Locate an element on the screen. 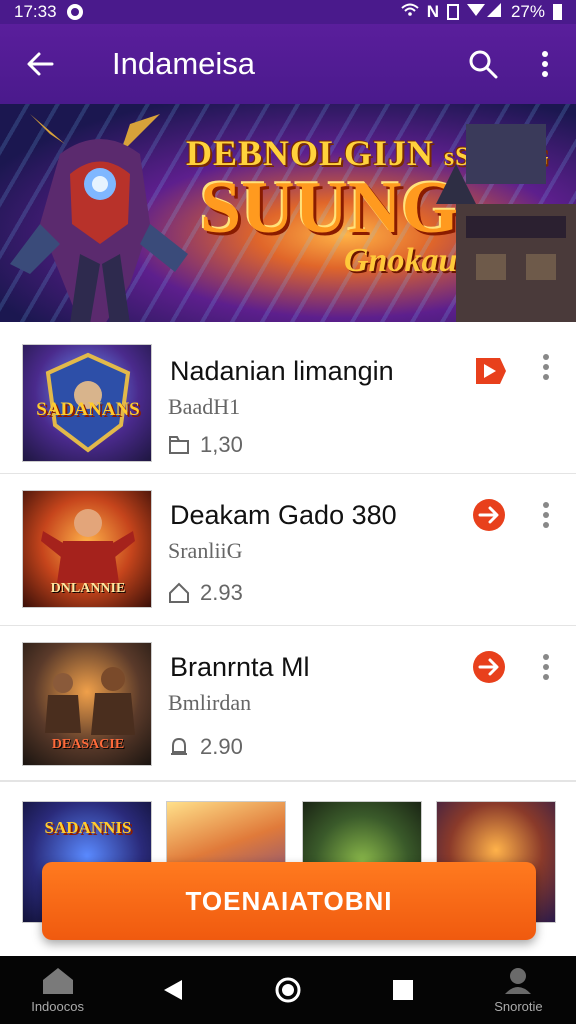 Image resolution: width=576 pixels, height=1024 pixels. status-time: 17:33 is located at coordinates (35, 11).